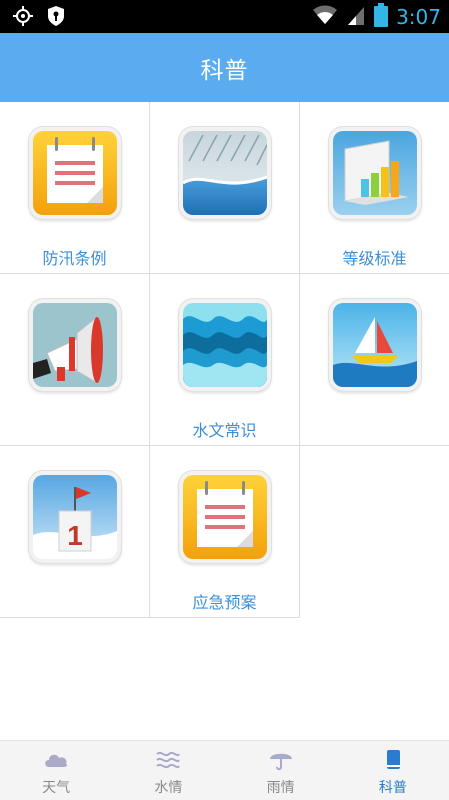  I want to click on sailboat-icon, so click(375, 345).